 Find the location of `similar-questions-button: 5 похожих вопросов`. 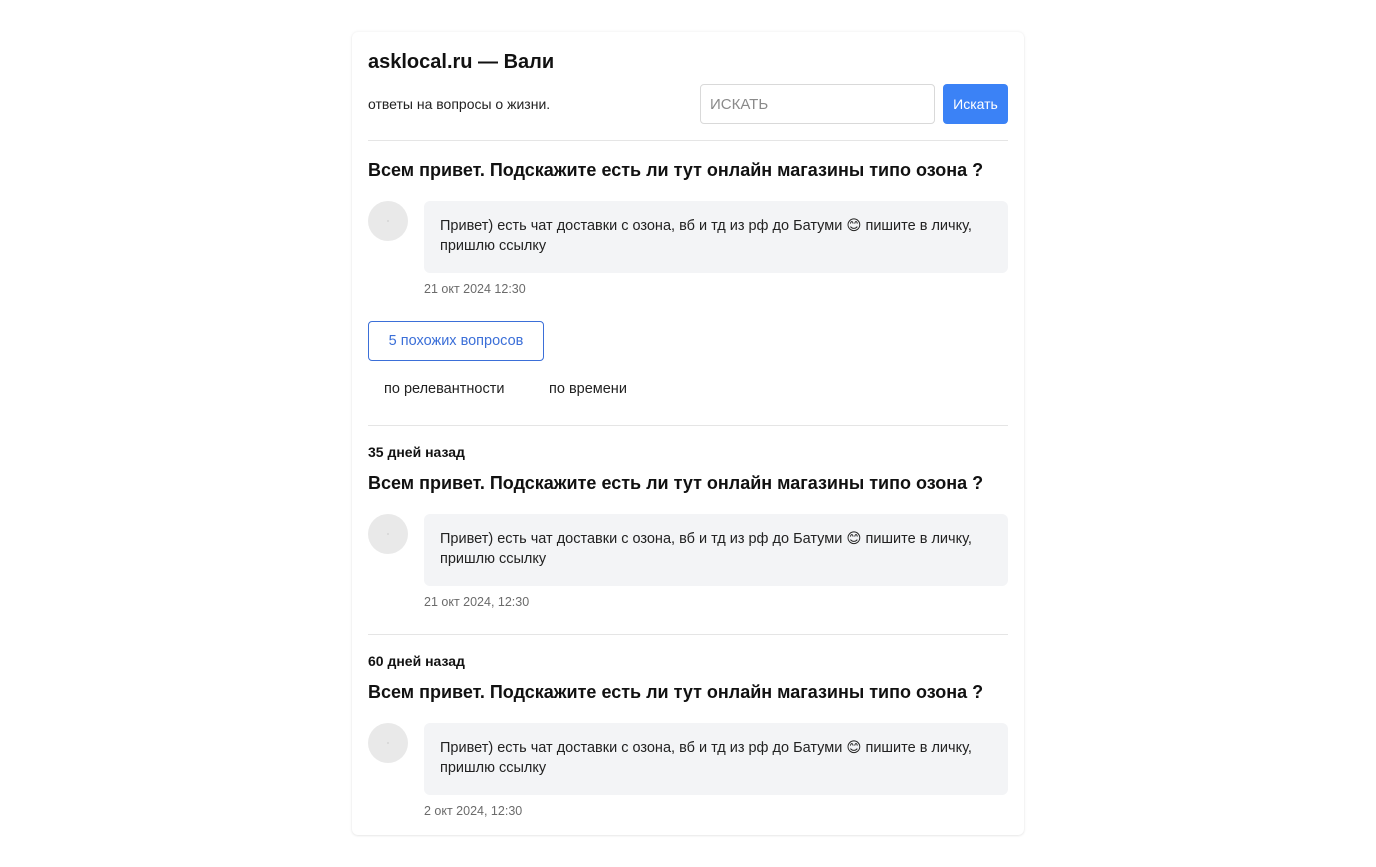

similar-questions-button: 5 похожих вопросов is located at coordinates (456, 341).